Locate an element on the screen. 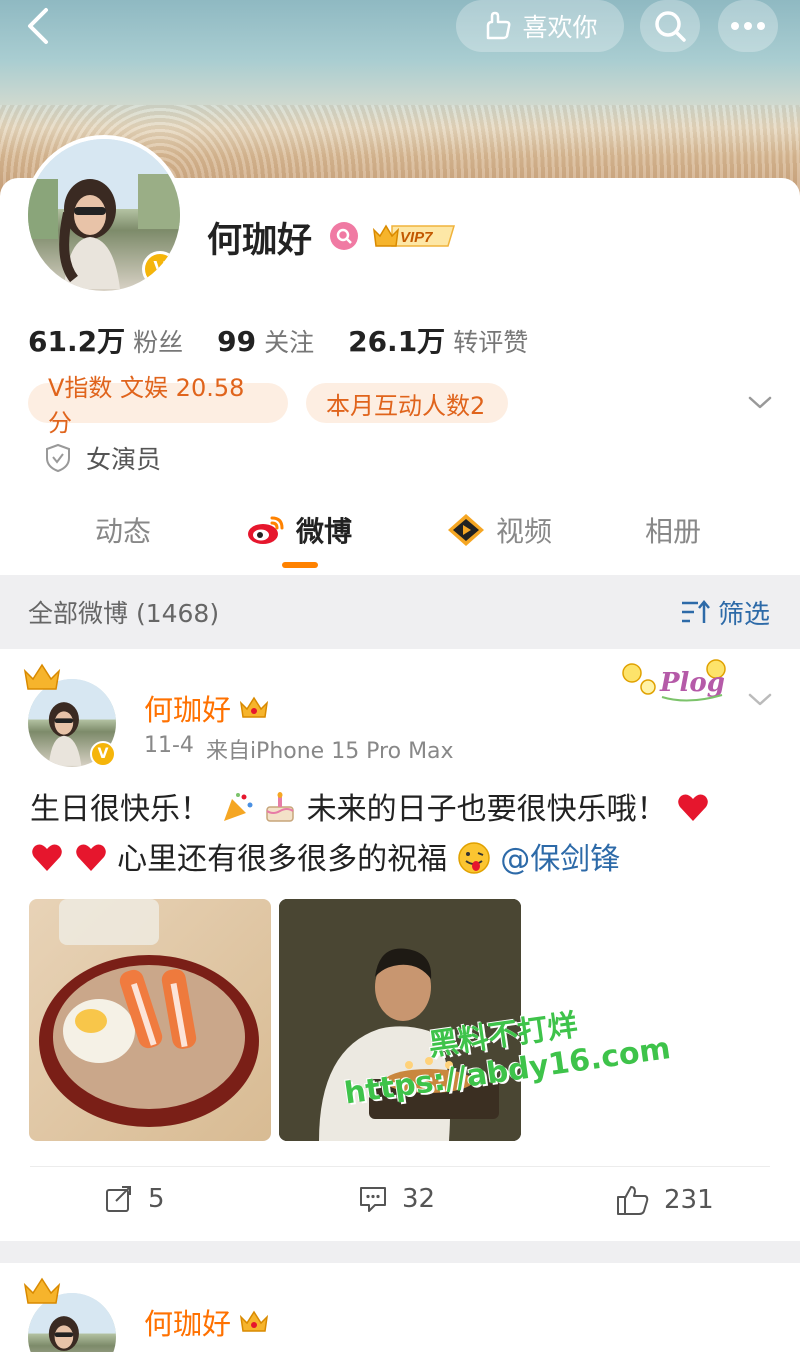 The image size is (800, 1352). like-hand-icon is located at coordinates (499, 25).